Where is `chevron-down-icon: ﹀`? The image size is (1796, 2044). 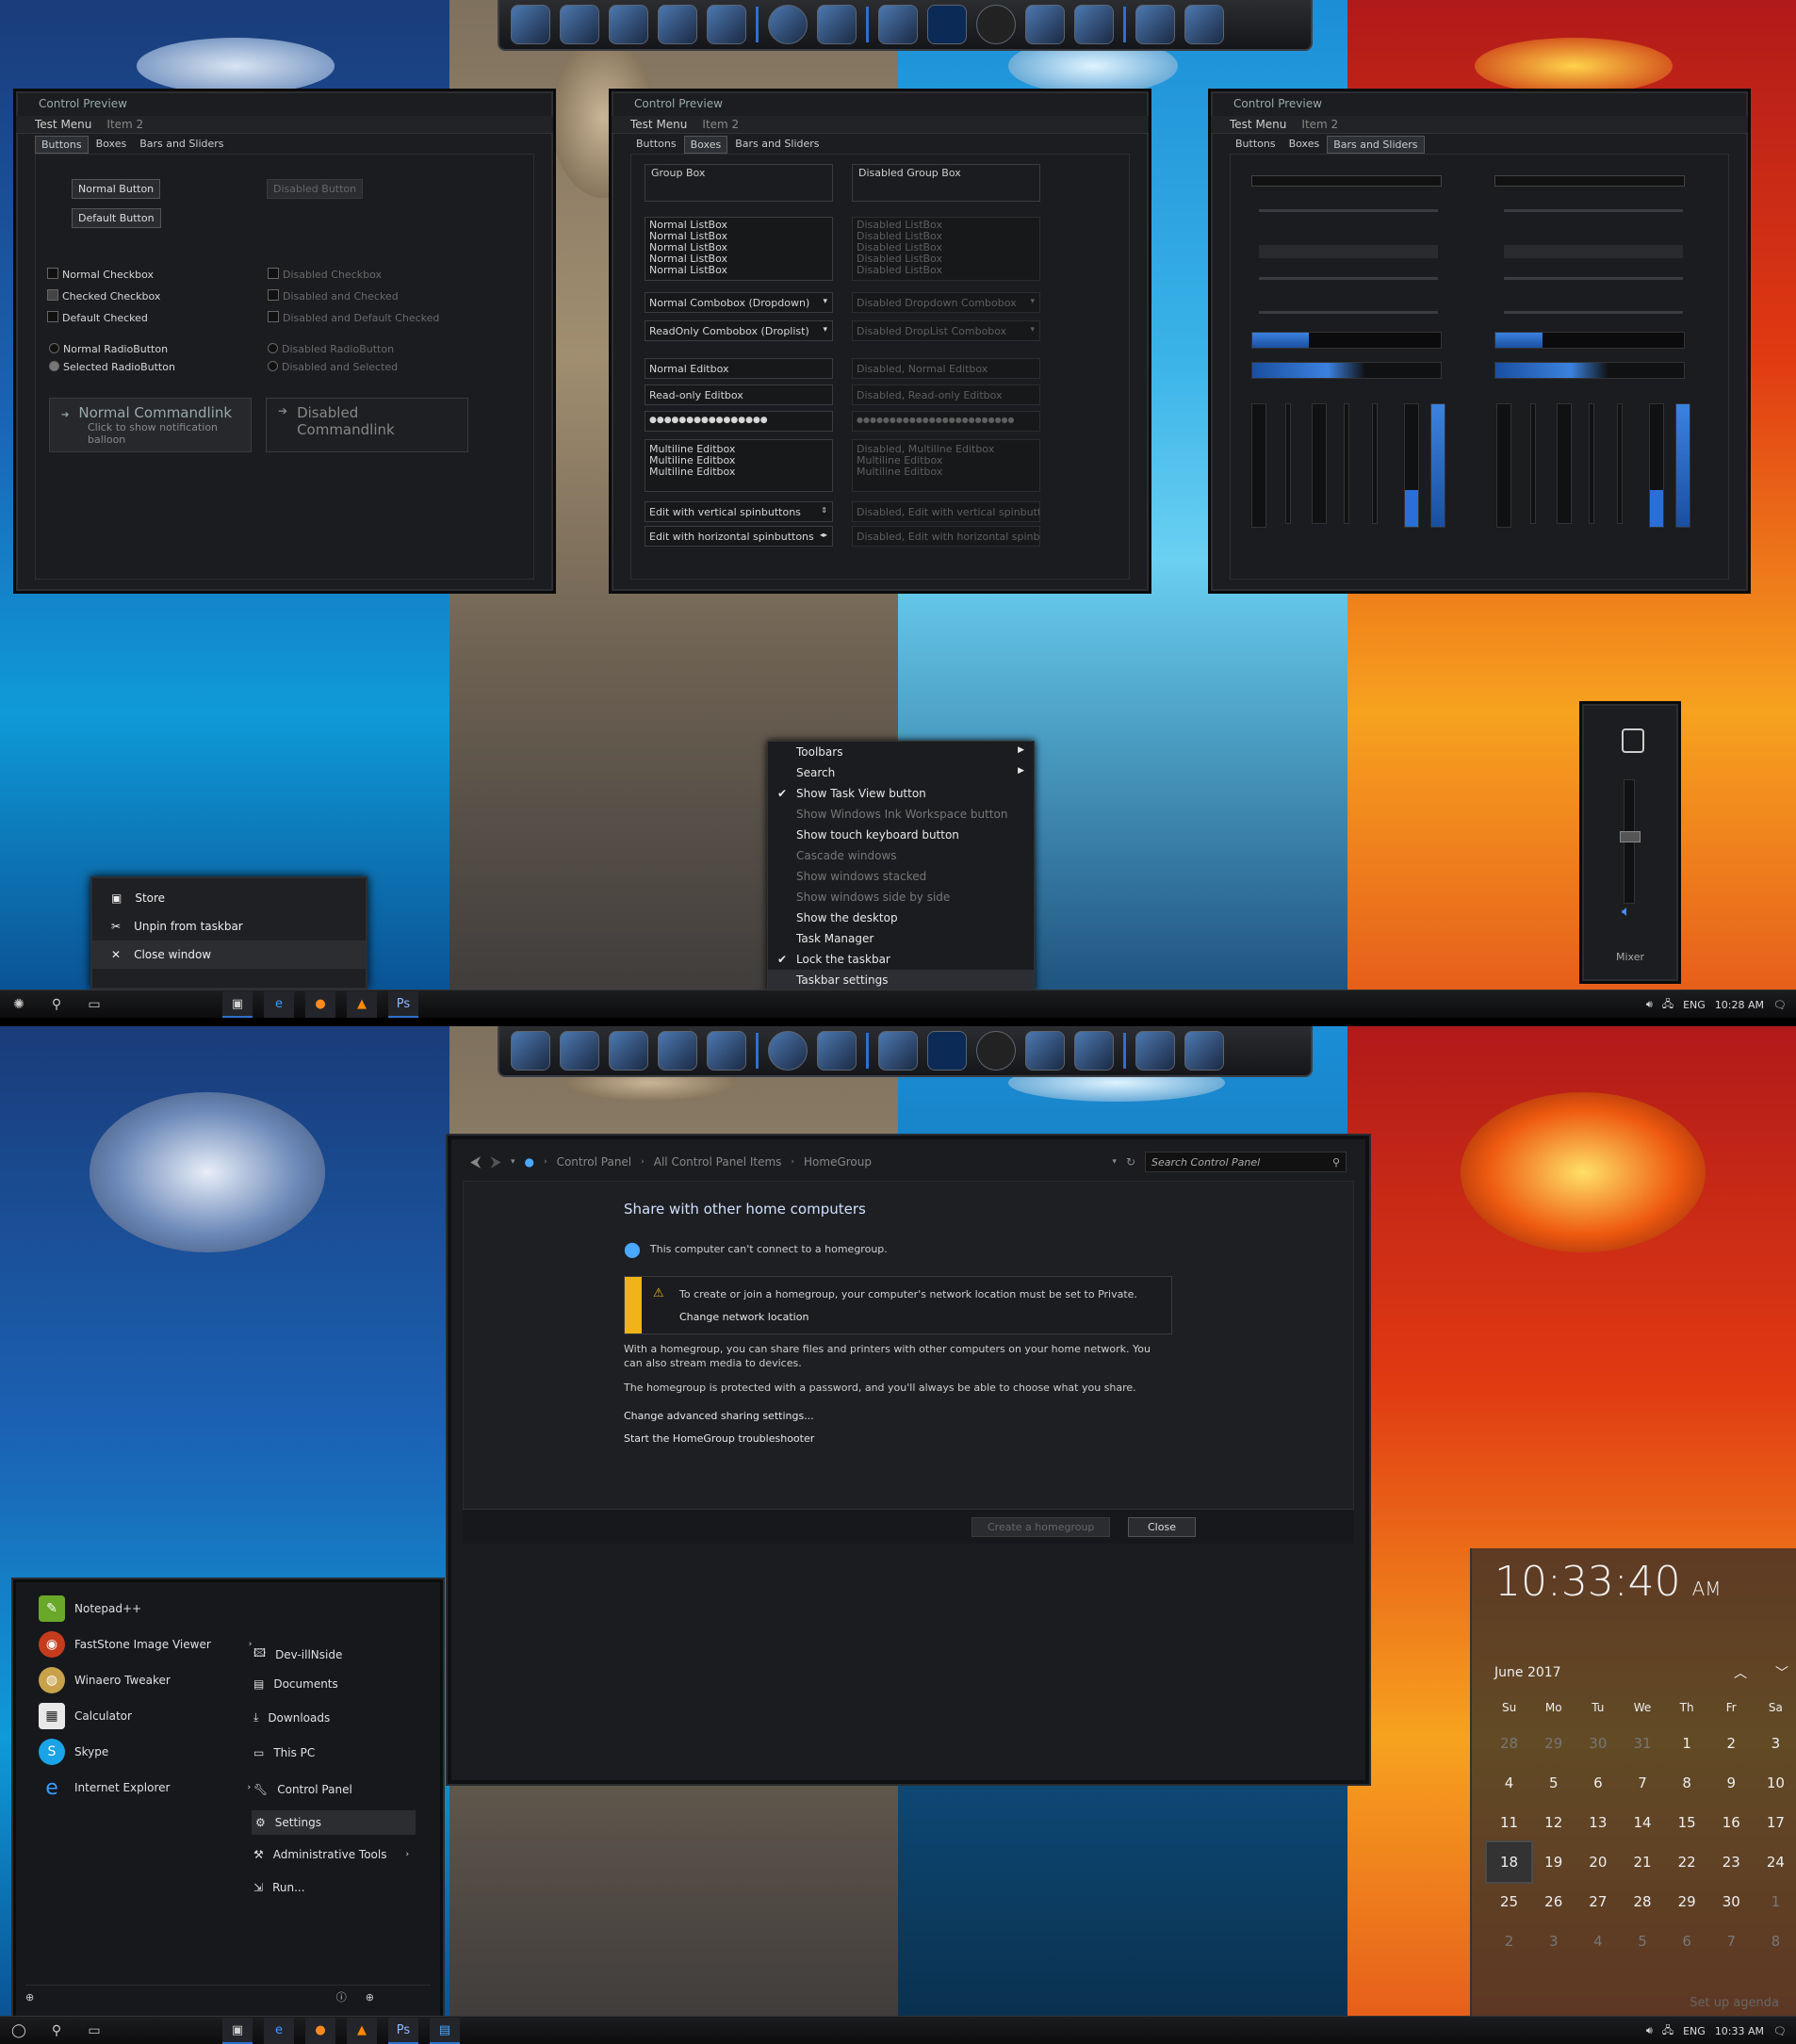 chevron-down-icon: ﹀ is located at coordinates (1781, 1672).